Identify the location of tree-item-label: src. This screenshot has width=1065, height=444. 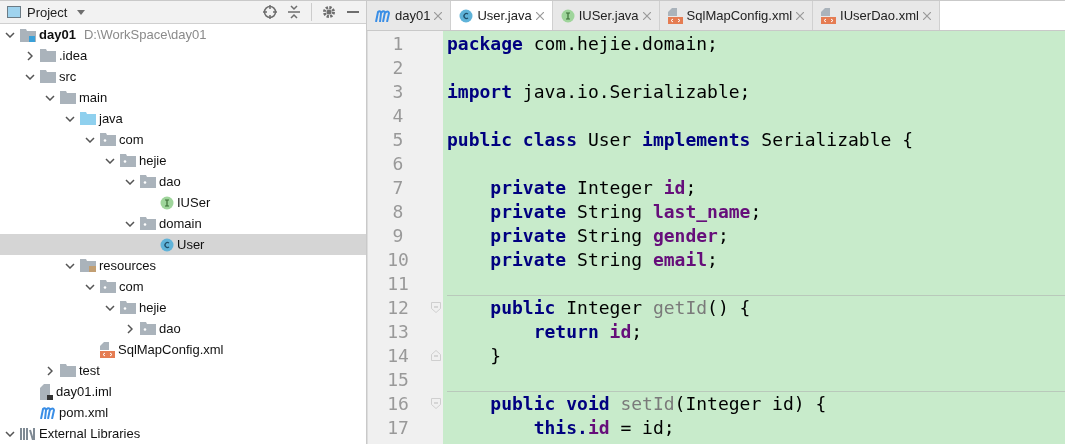
(68, 76).